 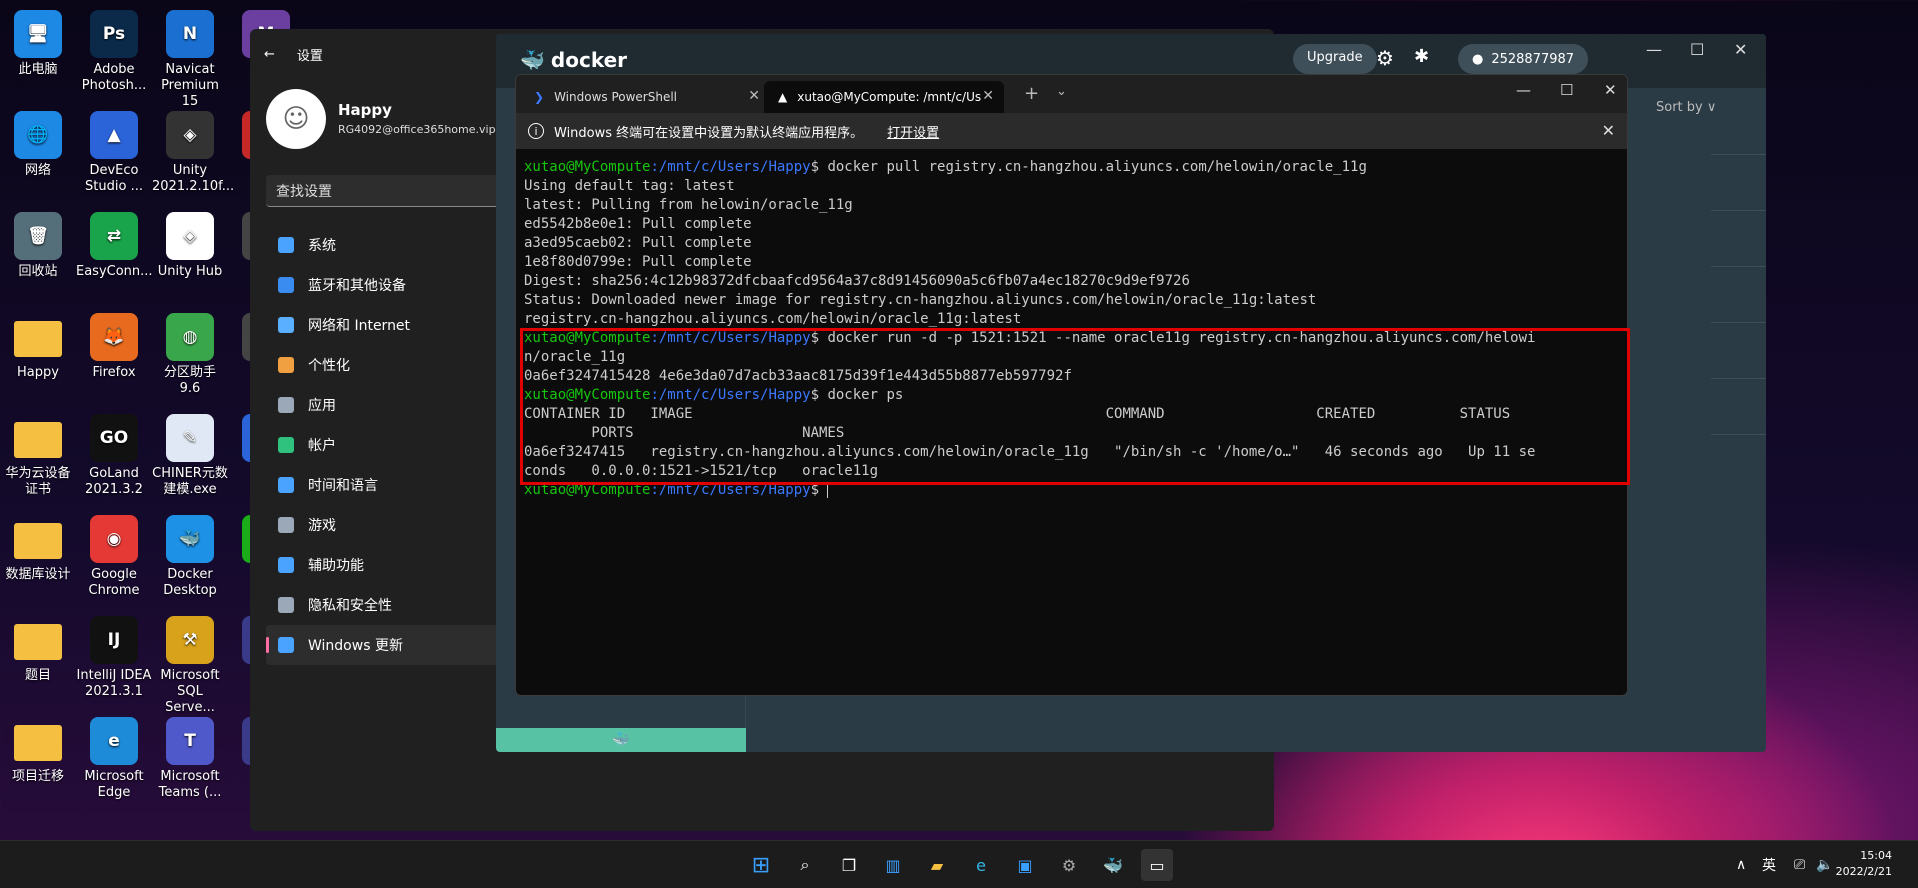 What do you see at coordinates (1523, 59) in the screenshot?
I see `account-button: ● 2528877987` at bounding box center [1523, 59].